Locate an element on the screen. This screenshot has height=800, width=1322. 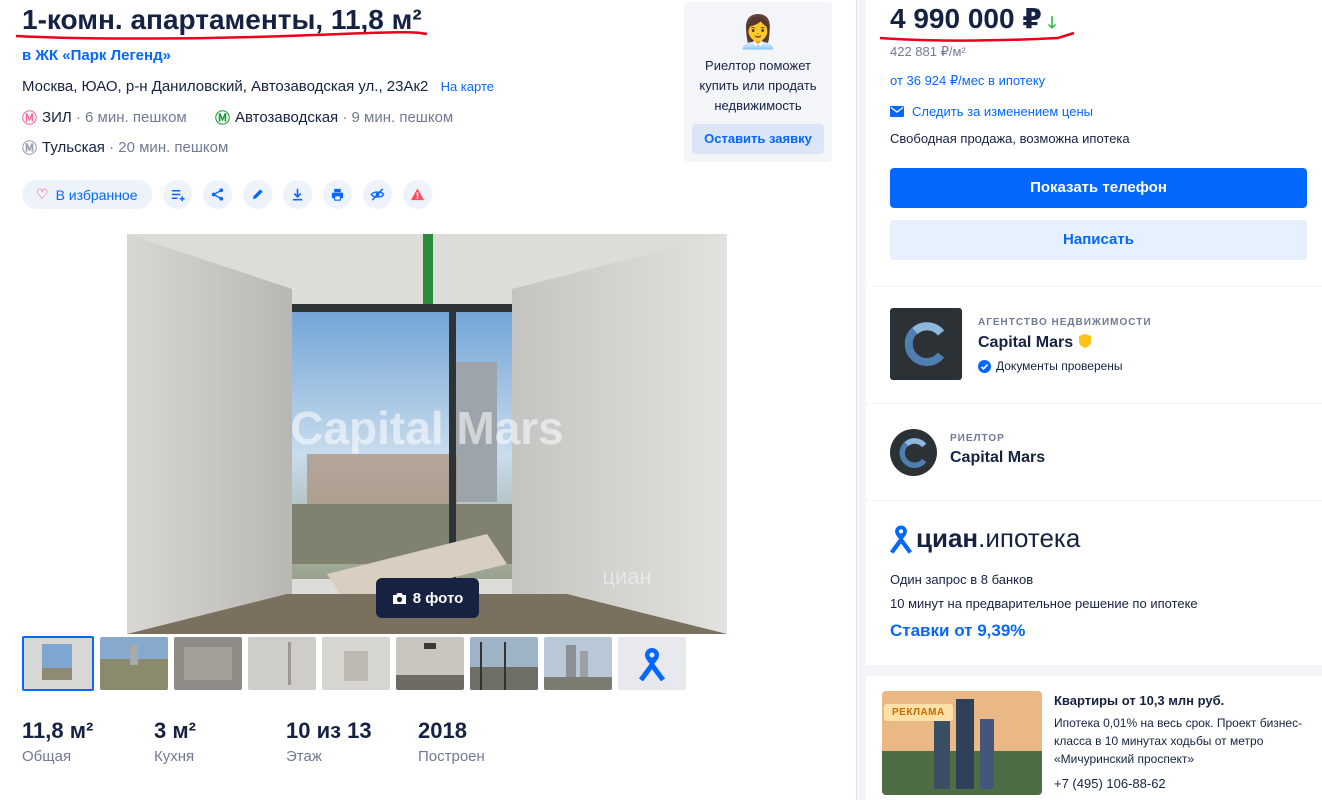
follow-price-label: Следить за изменением цены is located at coordinates (1002, 111).